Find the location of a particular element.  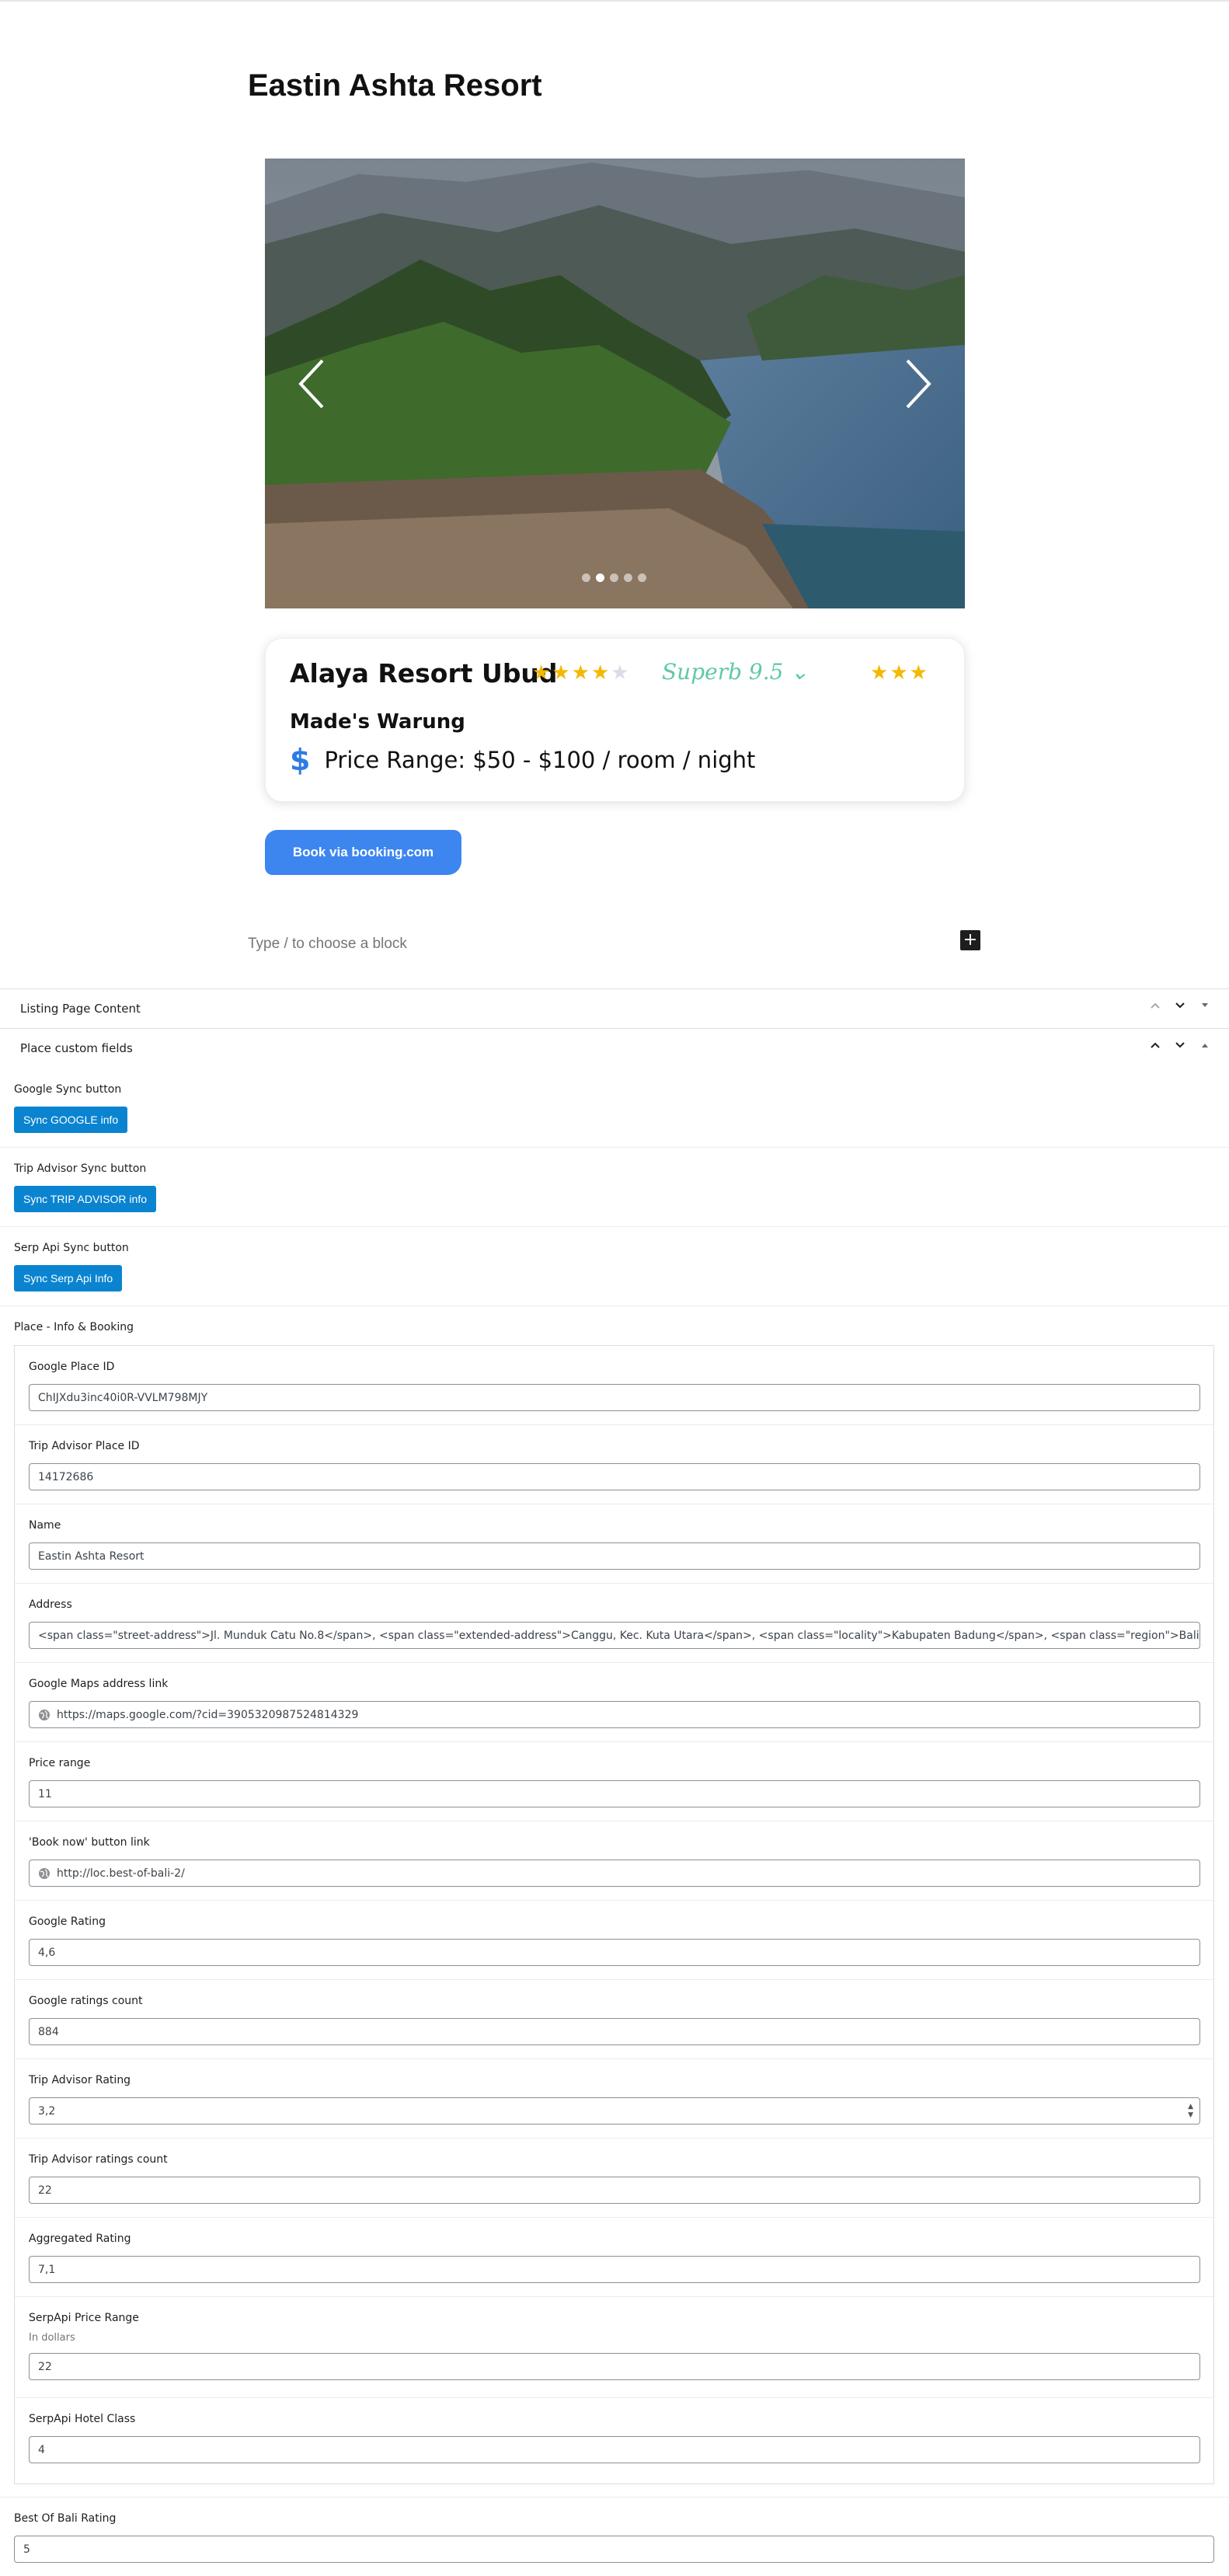

field-label: Google Place ID is located at coordinates (72, 1367).